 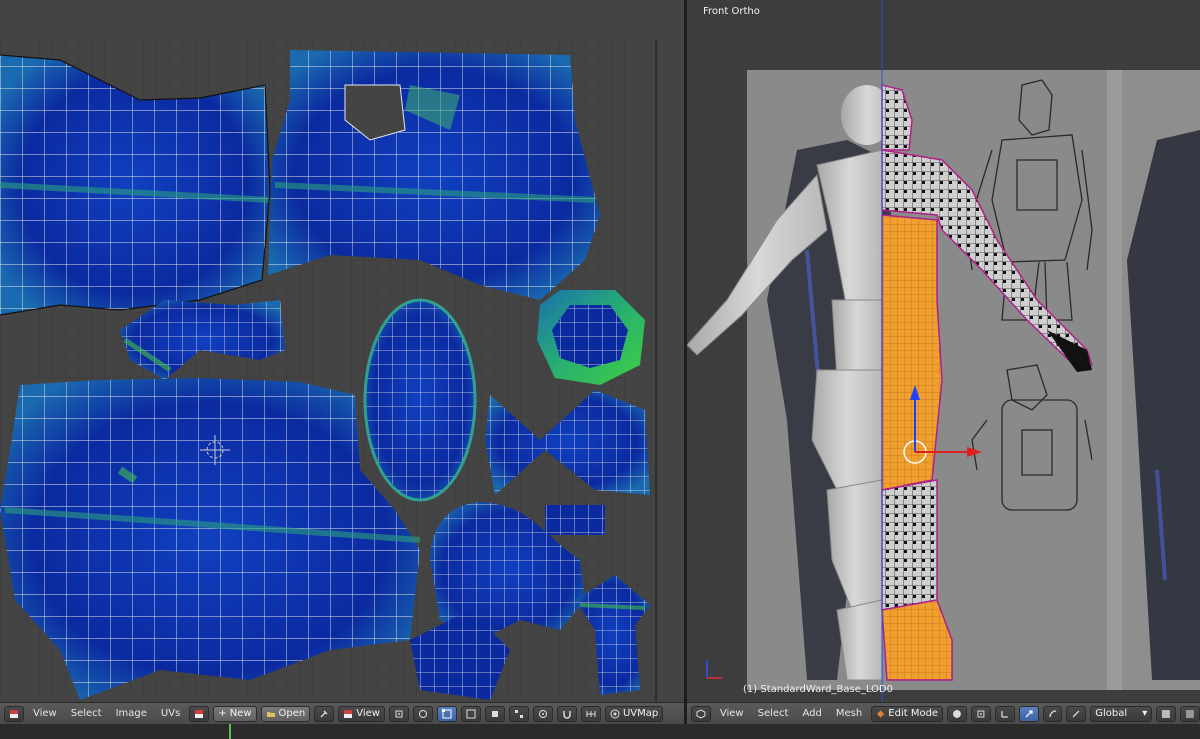 I want to click on face-select-icon, so click(x=494, y=713).